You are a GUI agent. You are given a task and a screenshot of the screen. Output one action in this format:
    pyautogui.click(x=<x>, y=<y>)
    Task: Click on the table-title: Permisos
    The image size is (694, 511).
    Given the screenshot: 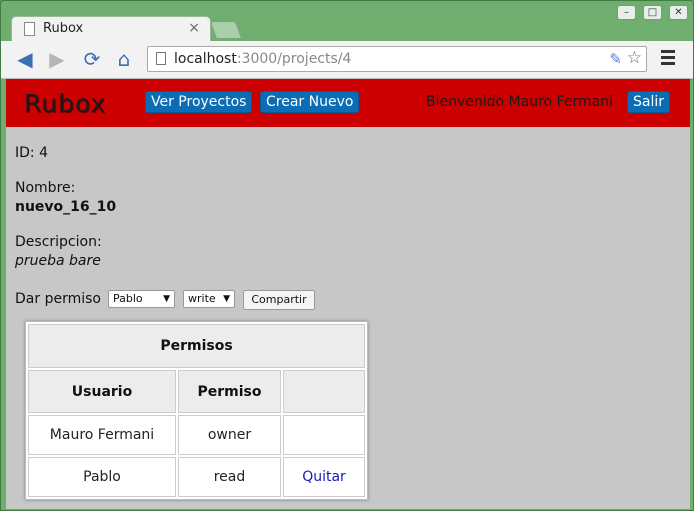 What is the action you would take?
    pyautogui.click(x=196, y=346)
    